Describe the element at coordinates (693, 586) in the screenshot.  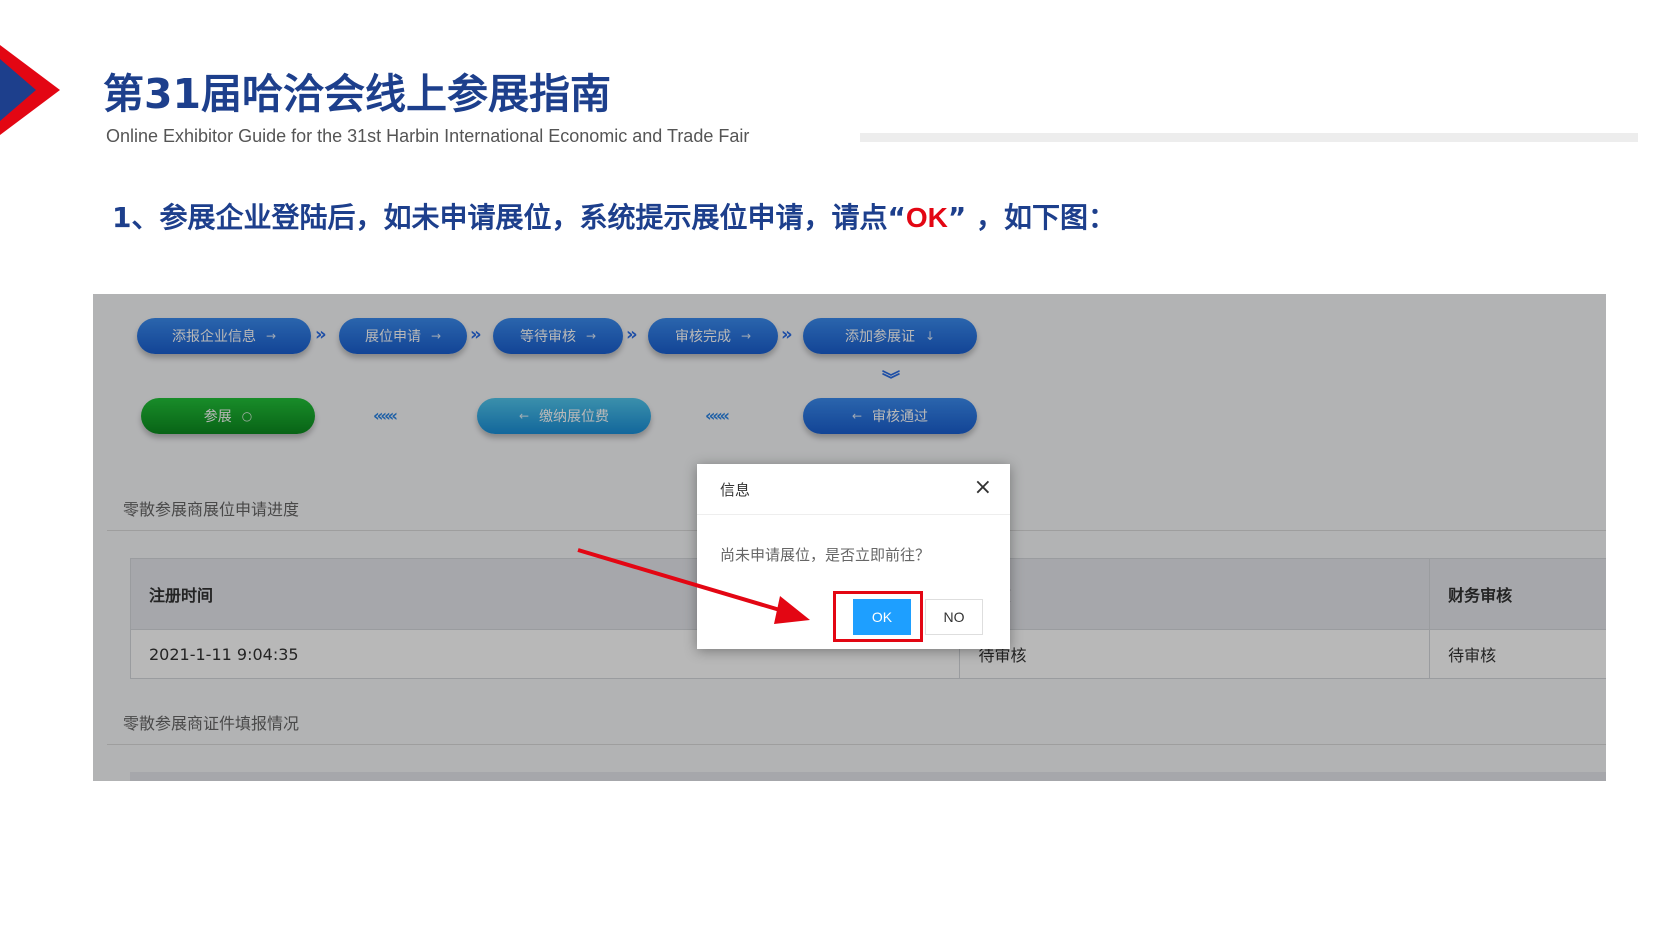
I see `annotation-arrow-icon` at that location.